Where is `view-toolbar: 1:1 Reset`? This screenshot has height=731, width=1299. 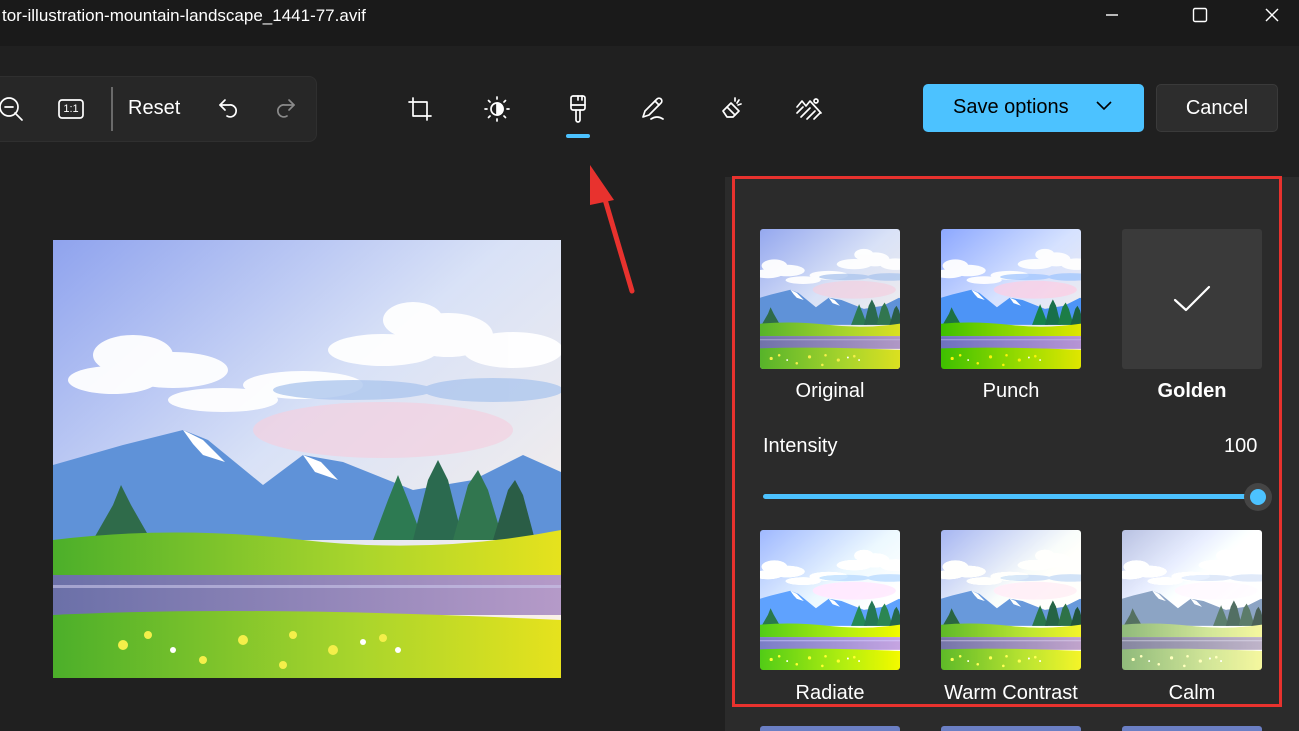
view-toolbar: 1:1 Reset is located at coordinates (158, 109).